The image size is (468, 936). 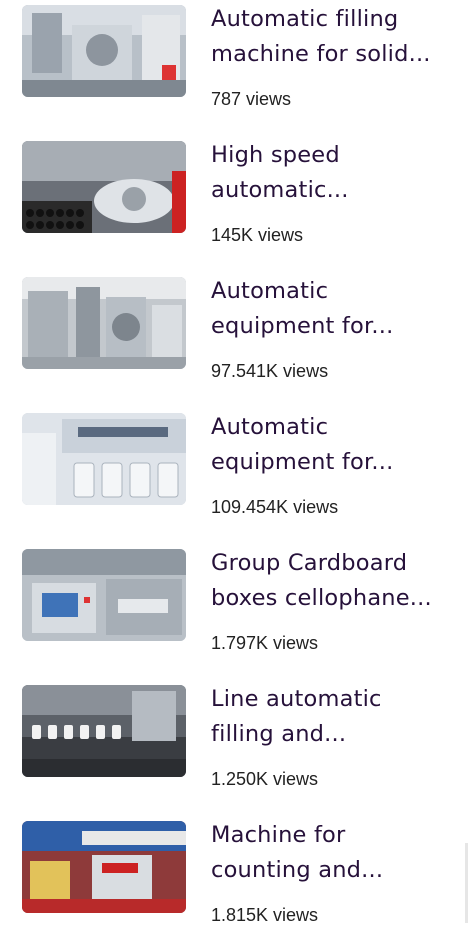 I want to click on bottle-capping-thumbnail-icon, so click(x=104, y=187).